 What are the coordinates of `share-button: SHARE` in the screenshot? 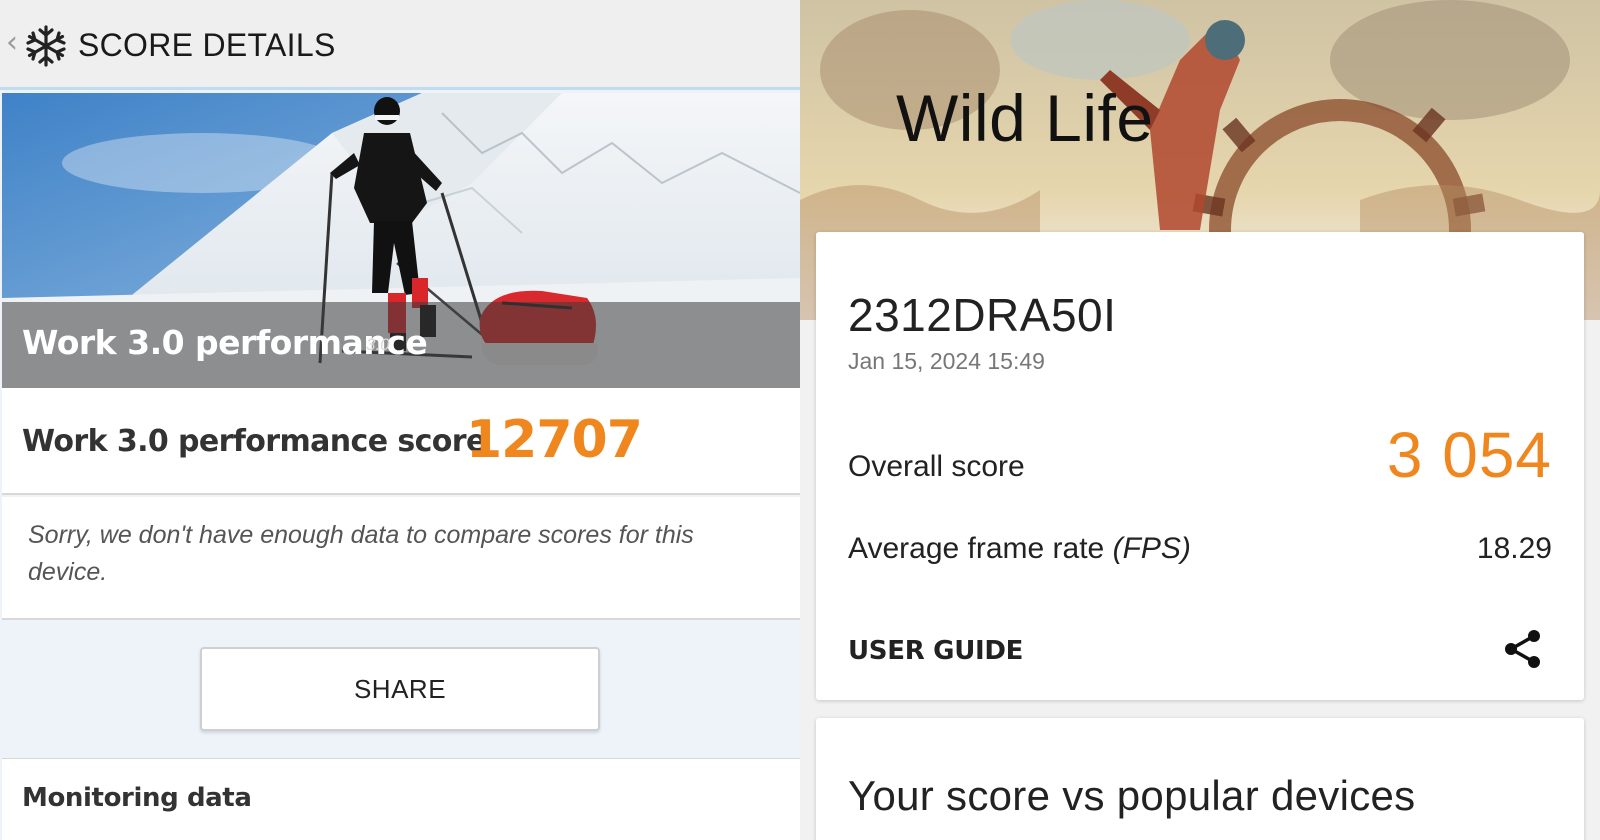 It's located at (400, 689).